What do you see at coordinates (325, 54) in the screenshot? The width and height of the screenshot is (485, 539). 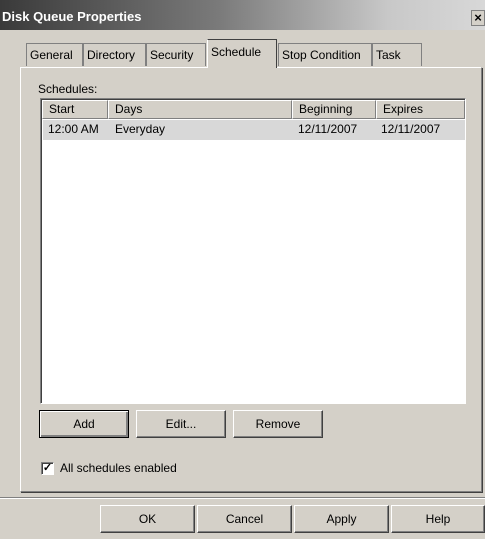 I see `tab-stop-condition: Stop Condition` at bounding box center [325, 54].